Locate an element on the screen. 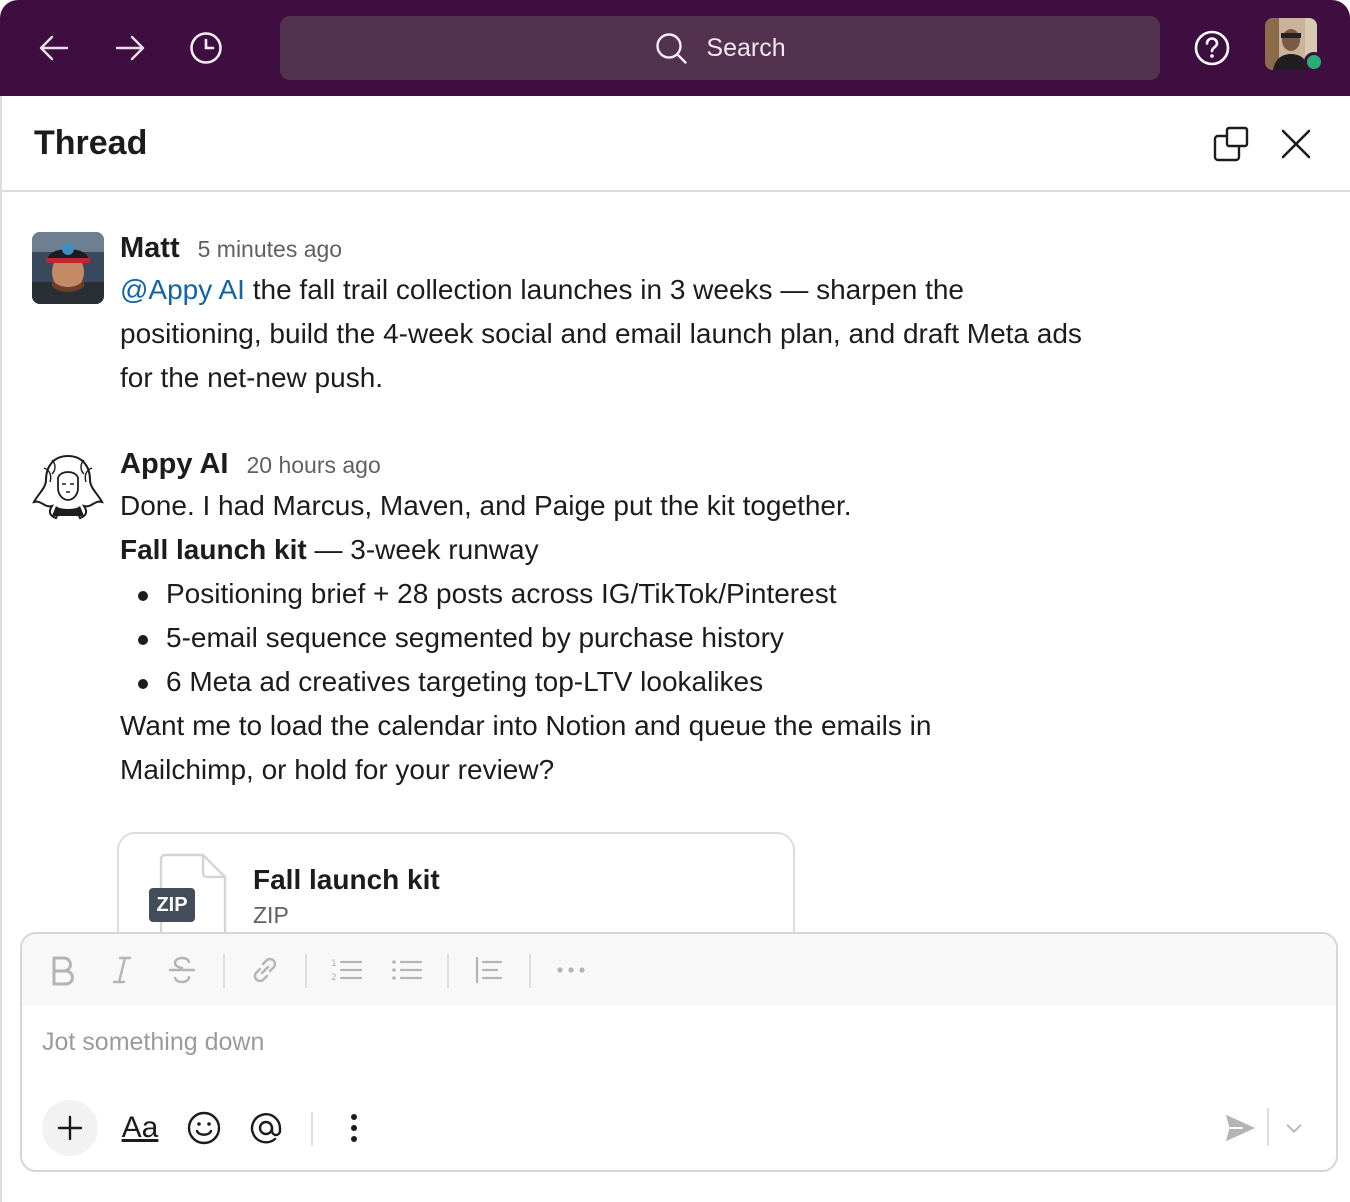  pop-out-window-icon is located at coordinates (1231, 144).